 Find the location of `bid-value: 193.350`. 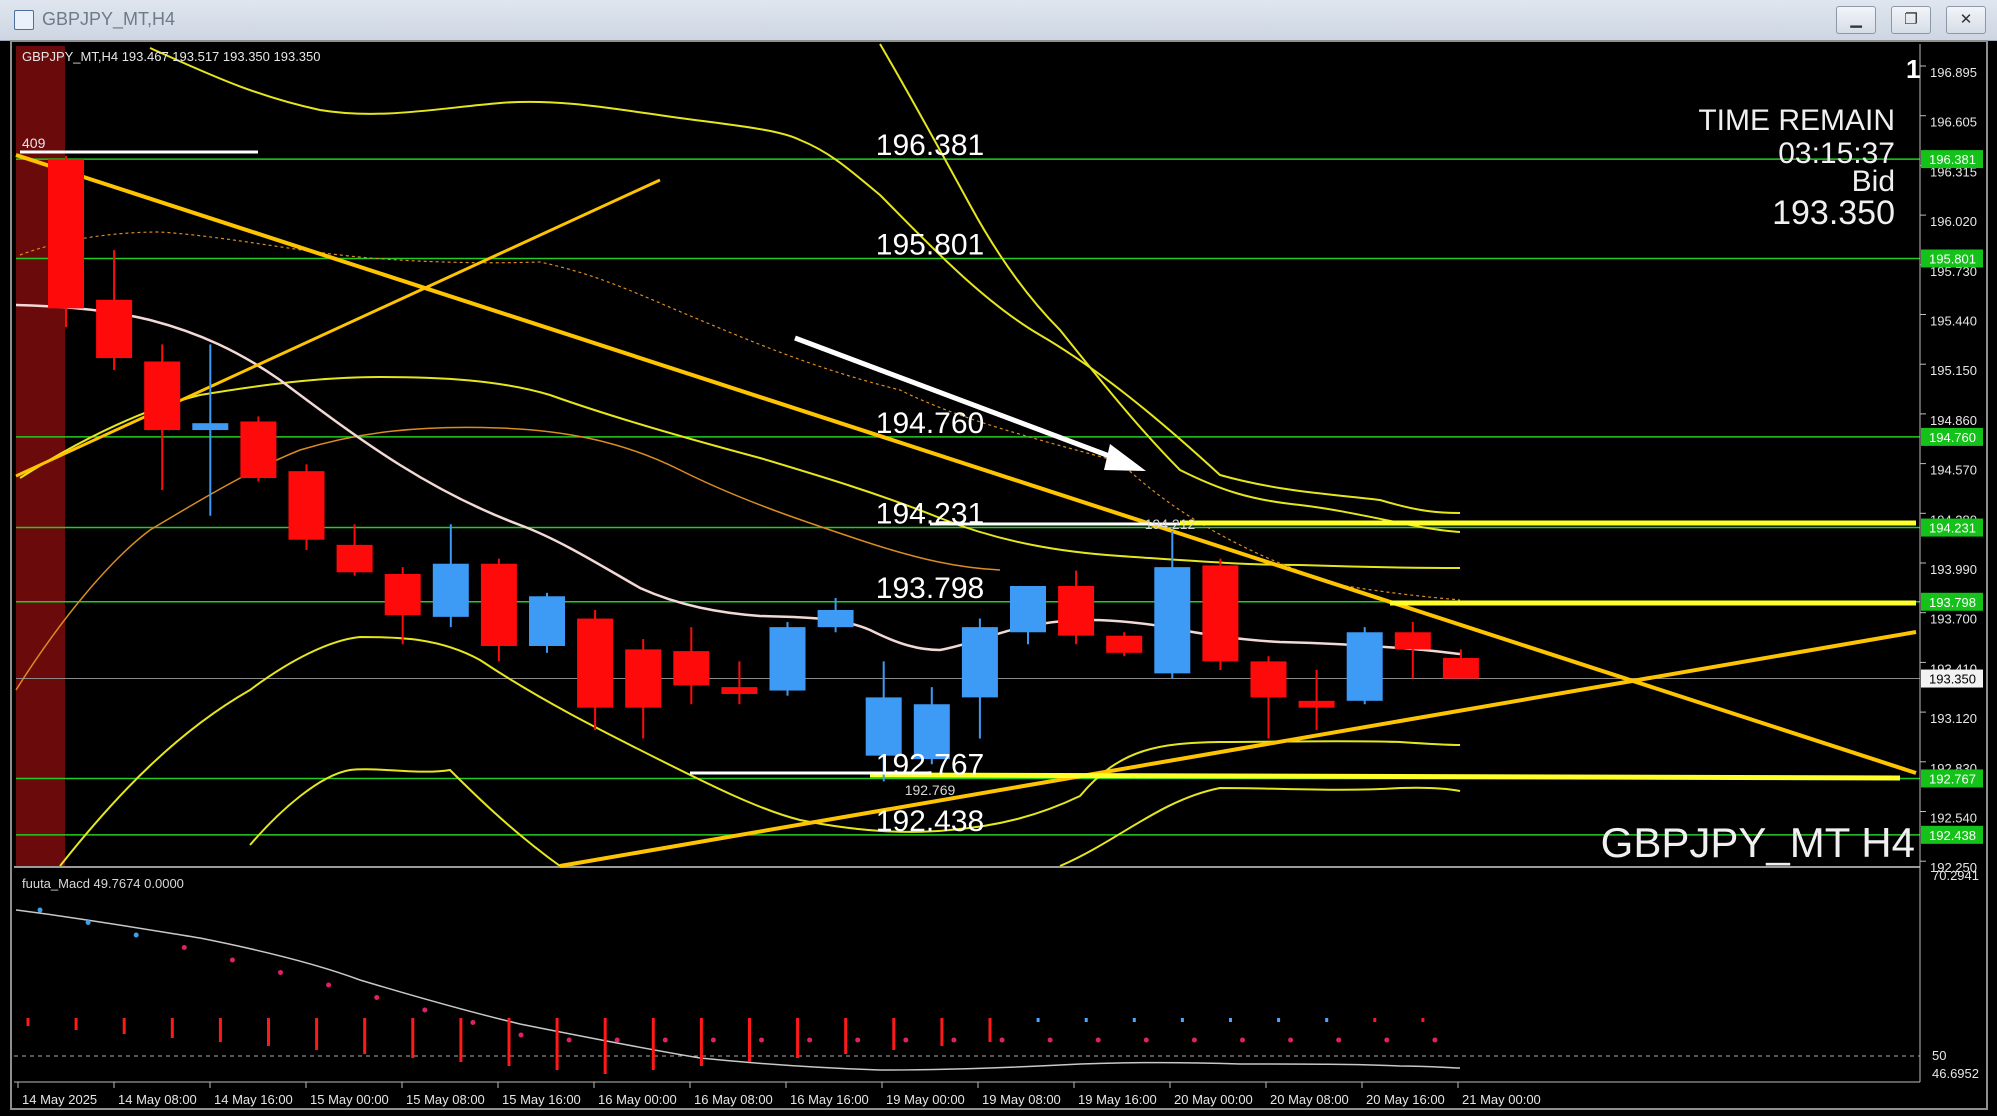

bid-value: 193.350 is located at coordinates (1833, 213).